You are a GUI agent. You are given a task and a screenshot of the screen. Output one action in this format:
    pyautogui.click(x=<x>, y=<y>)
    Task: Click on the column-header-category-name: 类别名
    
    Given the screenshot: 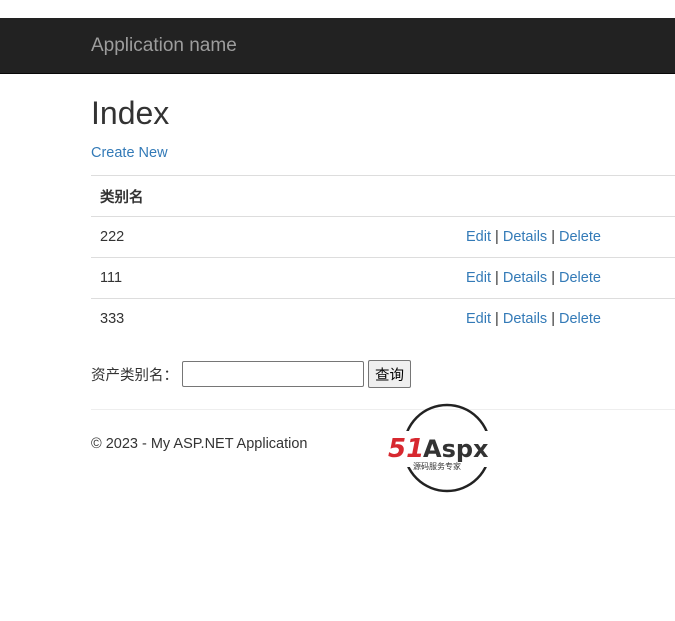 What is the action you would take?
    pyautogui.click(x=278, y=196)
    